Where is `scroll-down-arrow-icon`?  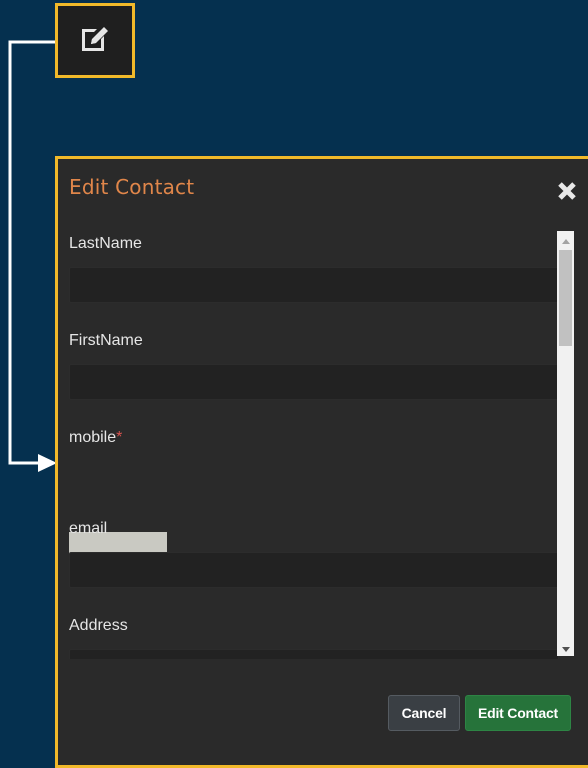
scroll-down-arrow-icon is located at coordinates (565, 648).